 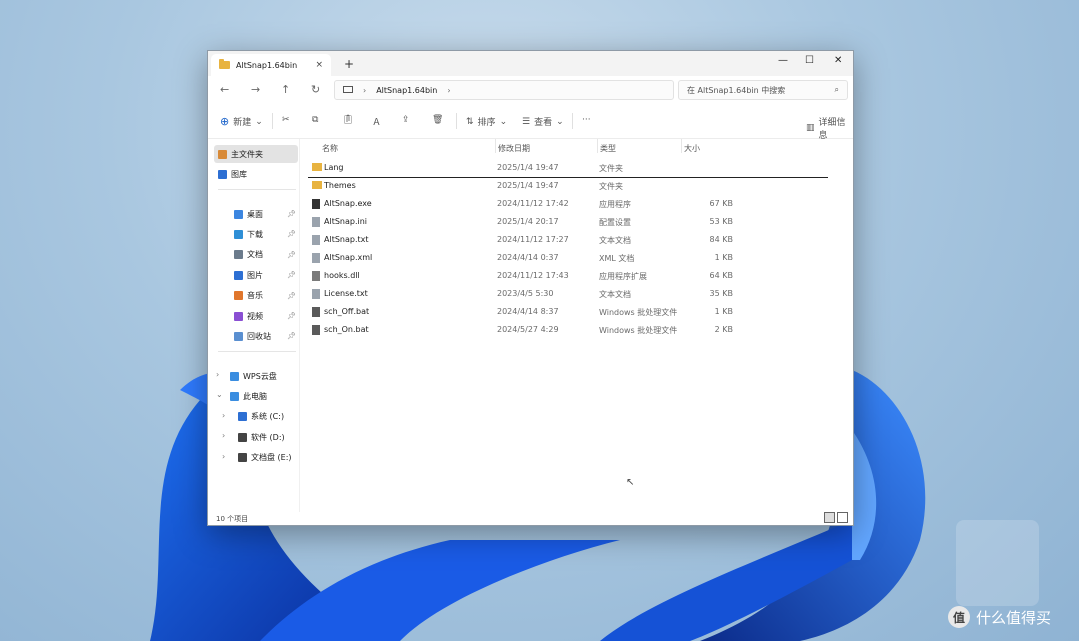 I want to click on file-date: 2024/11/12 17:42, so click(x=533, y=203).